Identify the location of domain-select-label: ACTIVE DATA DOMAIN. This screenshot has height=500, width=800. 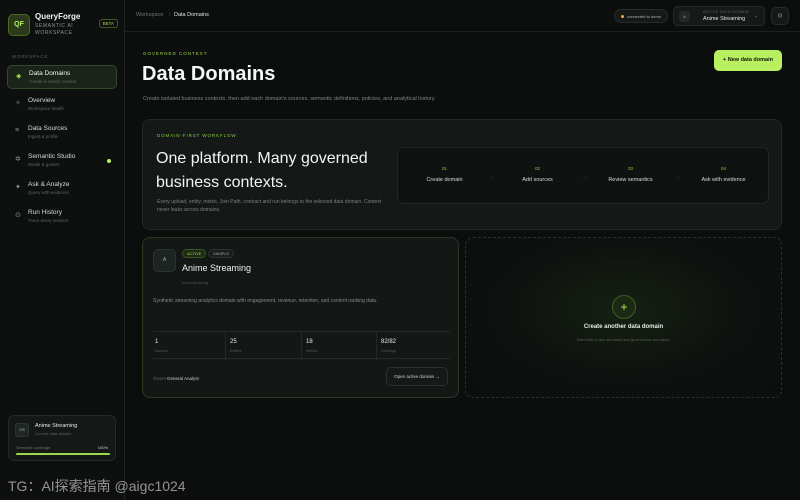
(726, 12).